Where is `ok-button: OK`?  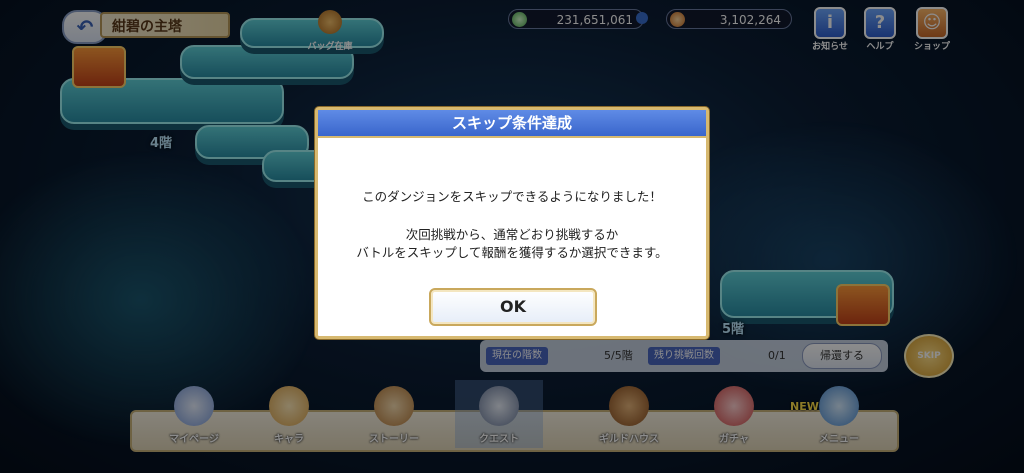
ok-button: OK is located at coordinates (513, 307).